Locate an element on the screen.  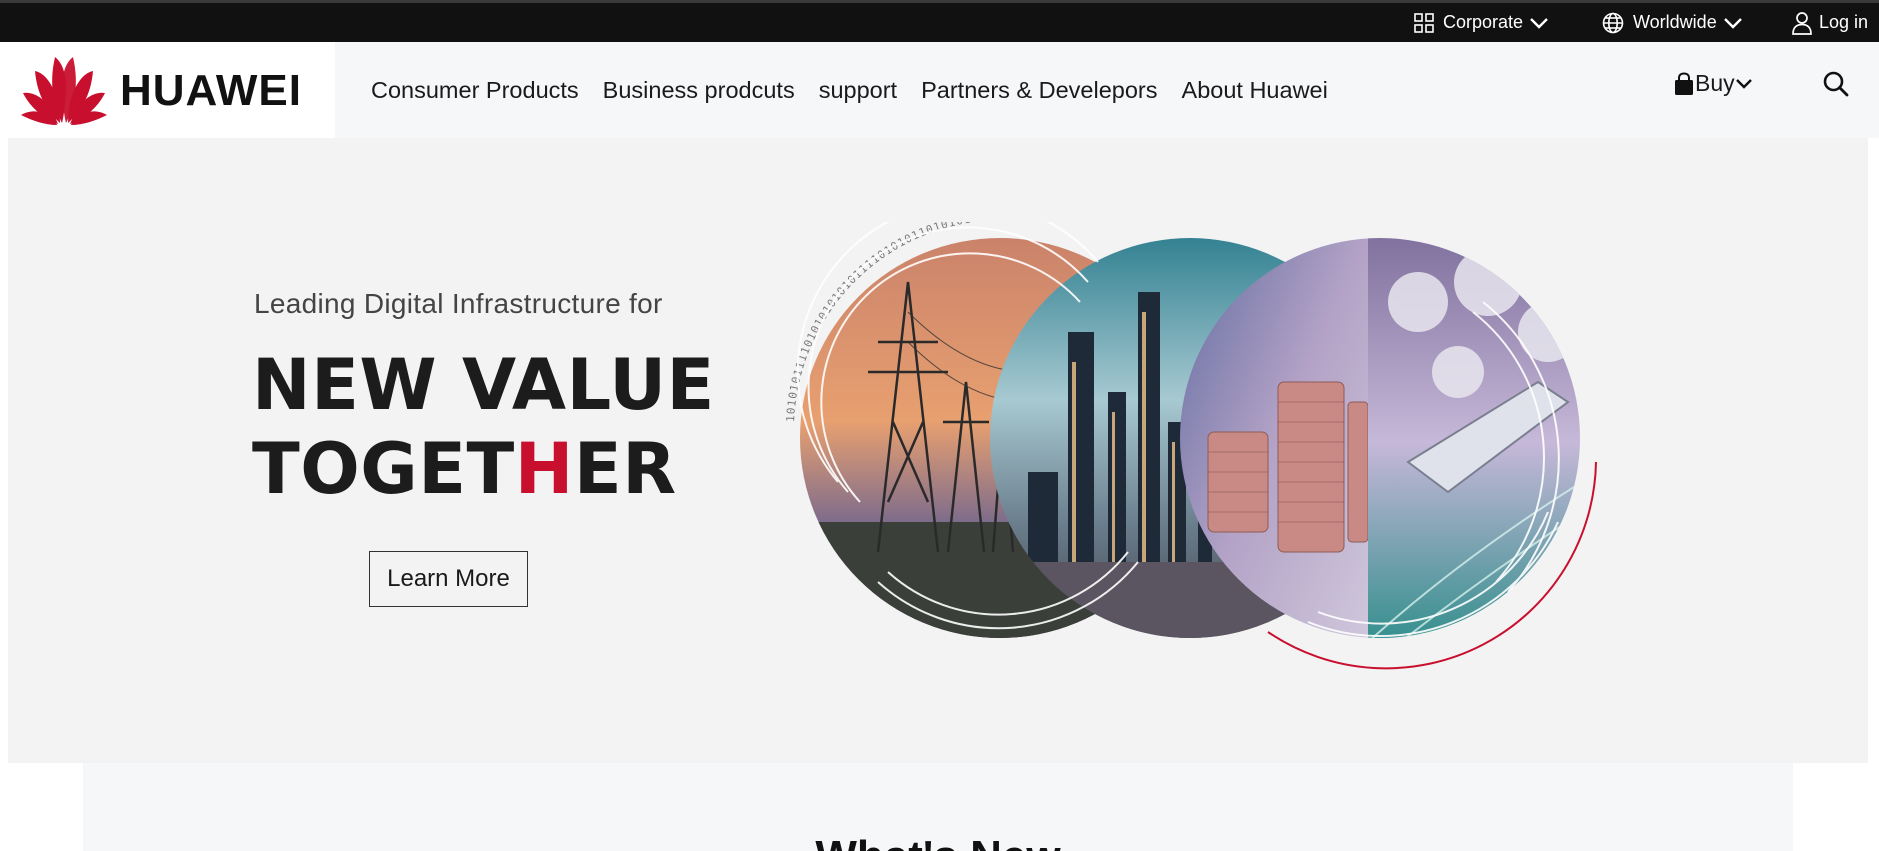
logo: HUAWEI is located at coordinates (167, 90).